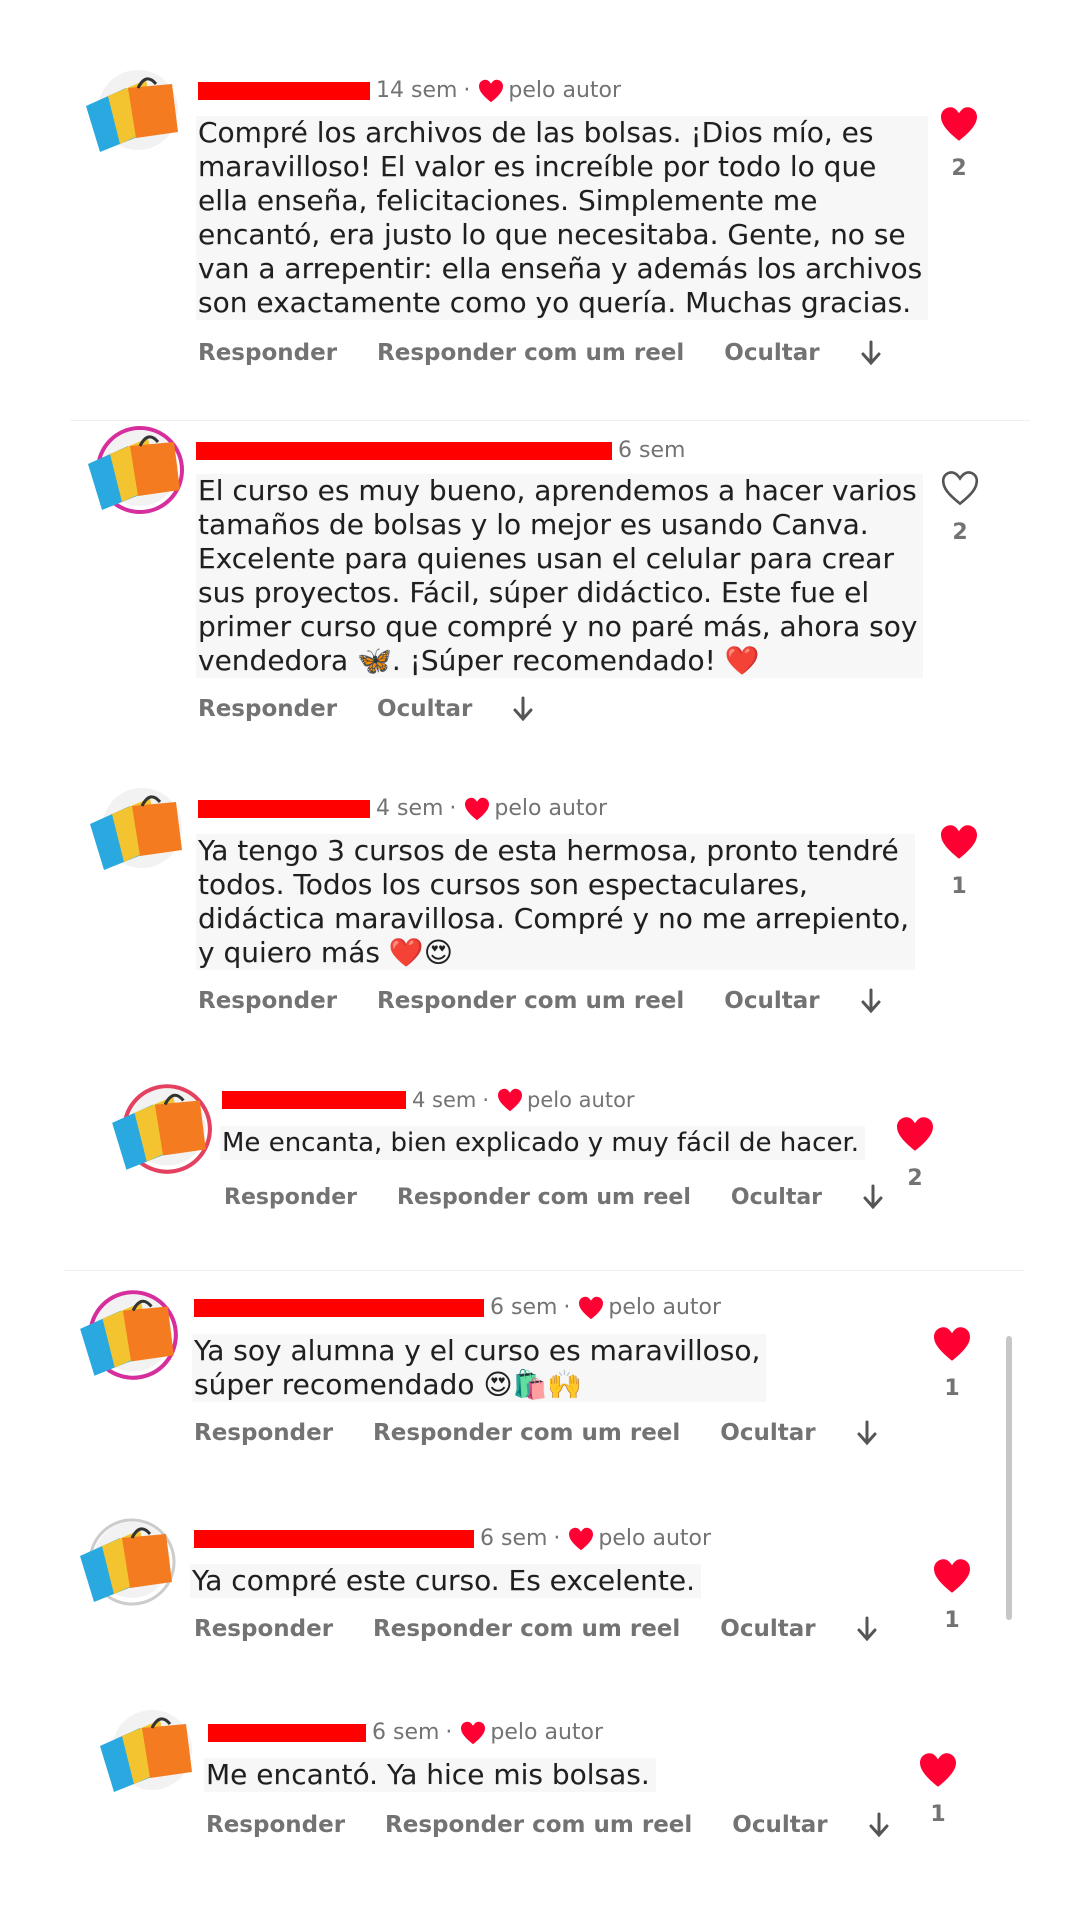  What do you see at coordinates (417, 90) in the screenshot?
I see `comment-time: 14 sem` at bounding box center [417, 90].